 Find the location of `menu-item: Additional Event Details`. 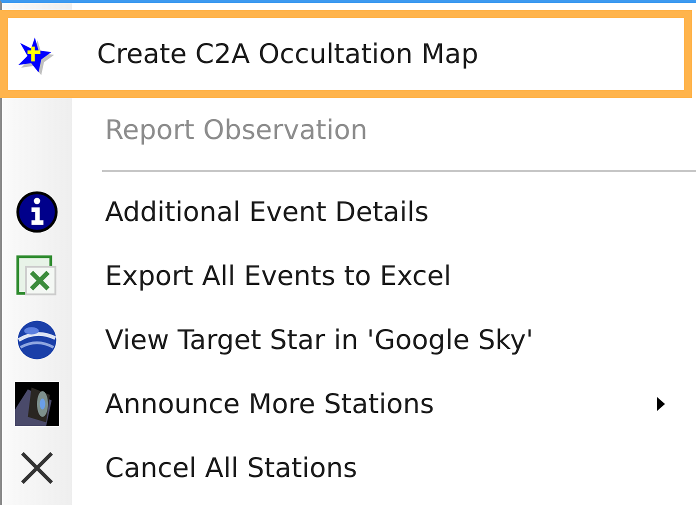

menu-item: Additional Event Details is located at coordinates (349, 212).